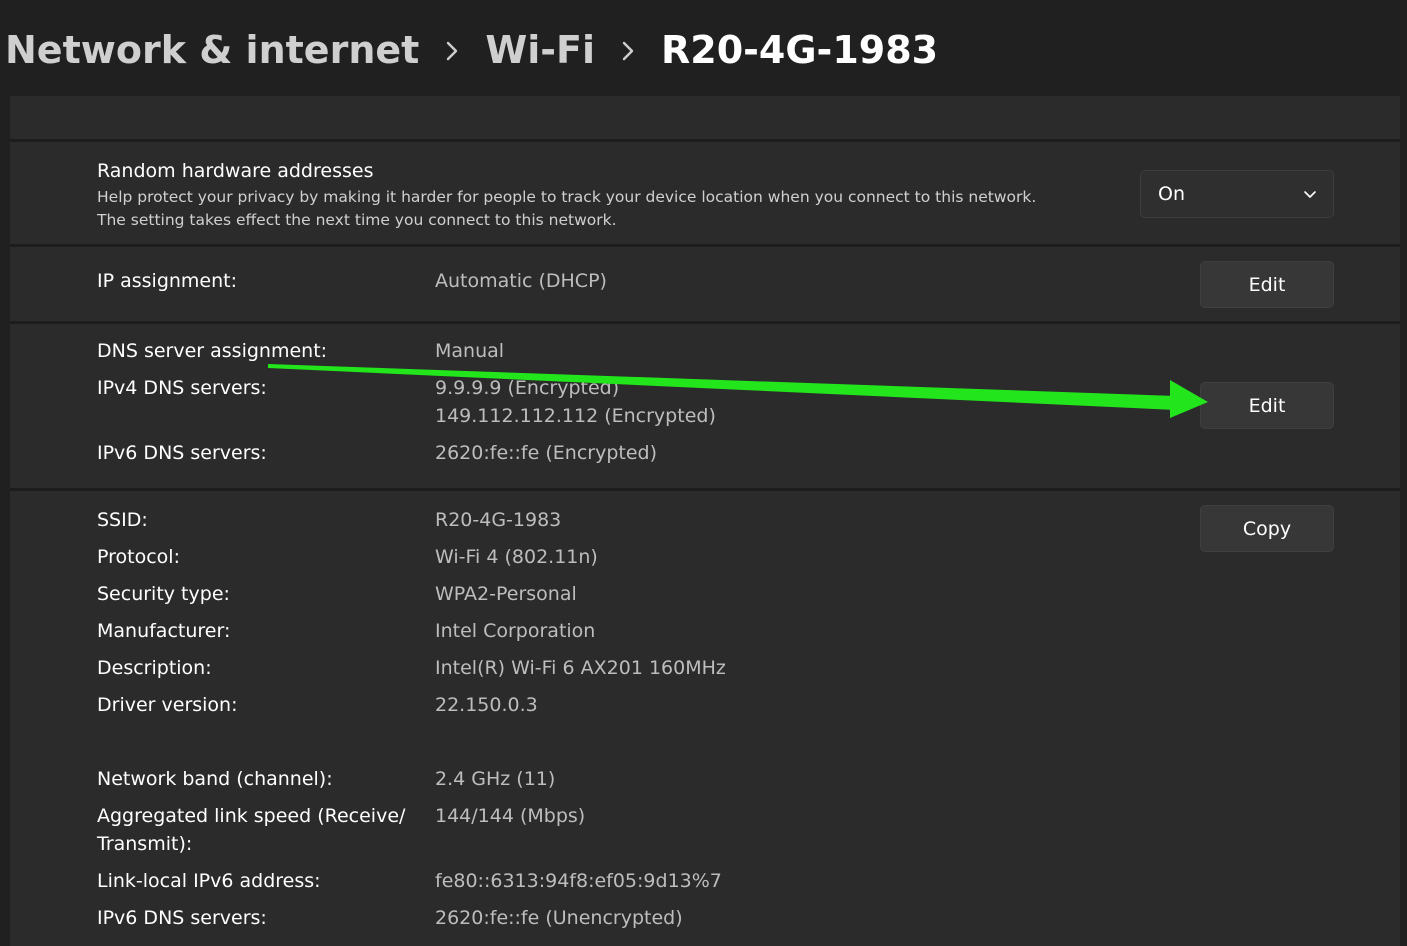 This screenshot has width=1407, height=946. Describe the element at coordinates (527, 388) in the screenshot. I see `ipv4-dns-value-1: 9.9.9.9 (Encrypted)` at that location.